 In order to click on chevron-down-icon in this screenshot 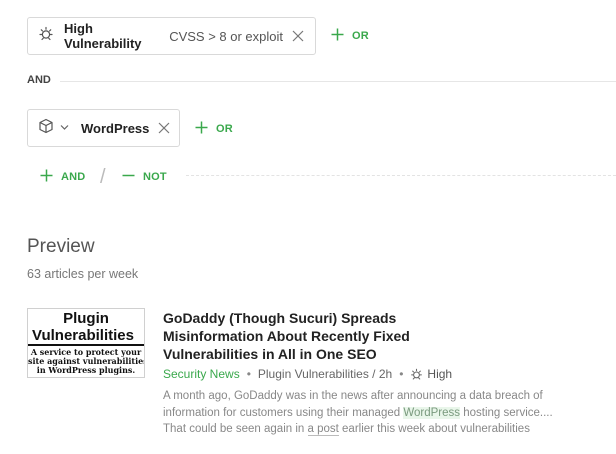, I will do `click(64, 128)`.